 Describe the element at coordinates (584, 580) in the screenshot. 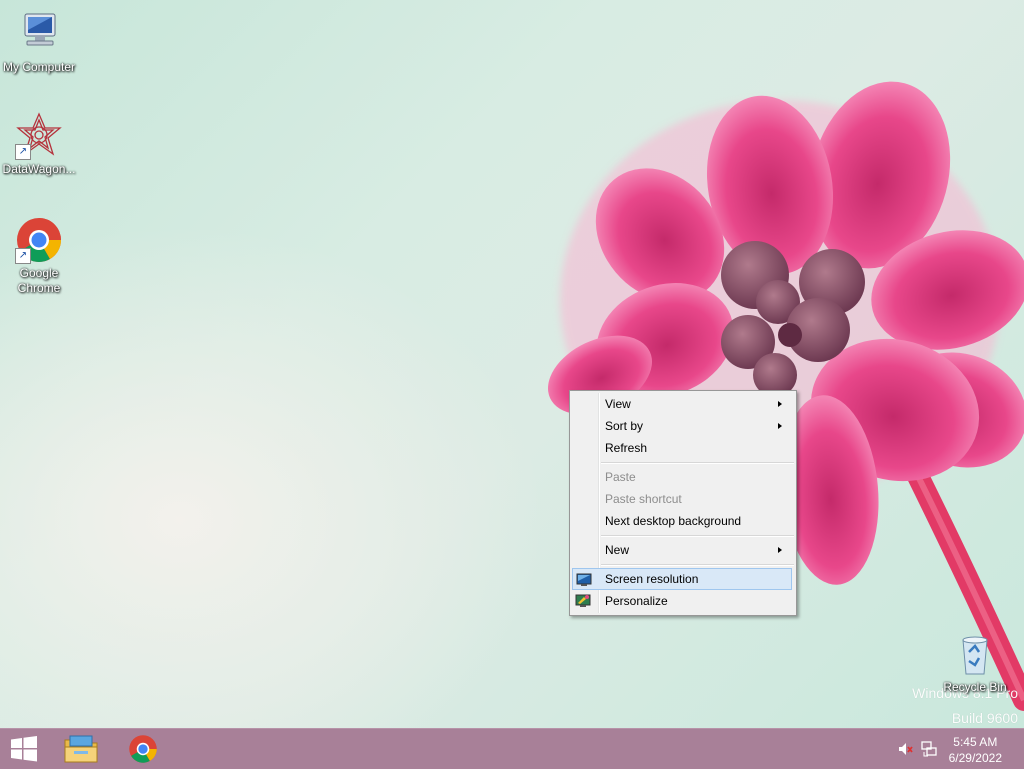

I see `screen-resolution-icon` at that location.